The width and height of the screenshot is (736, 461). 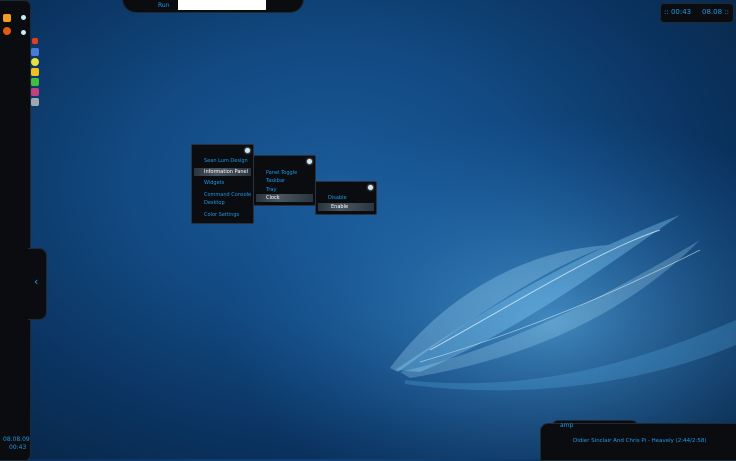 I want to click on amp-label: amp, so click(x=567, y=425).